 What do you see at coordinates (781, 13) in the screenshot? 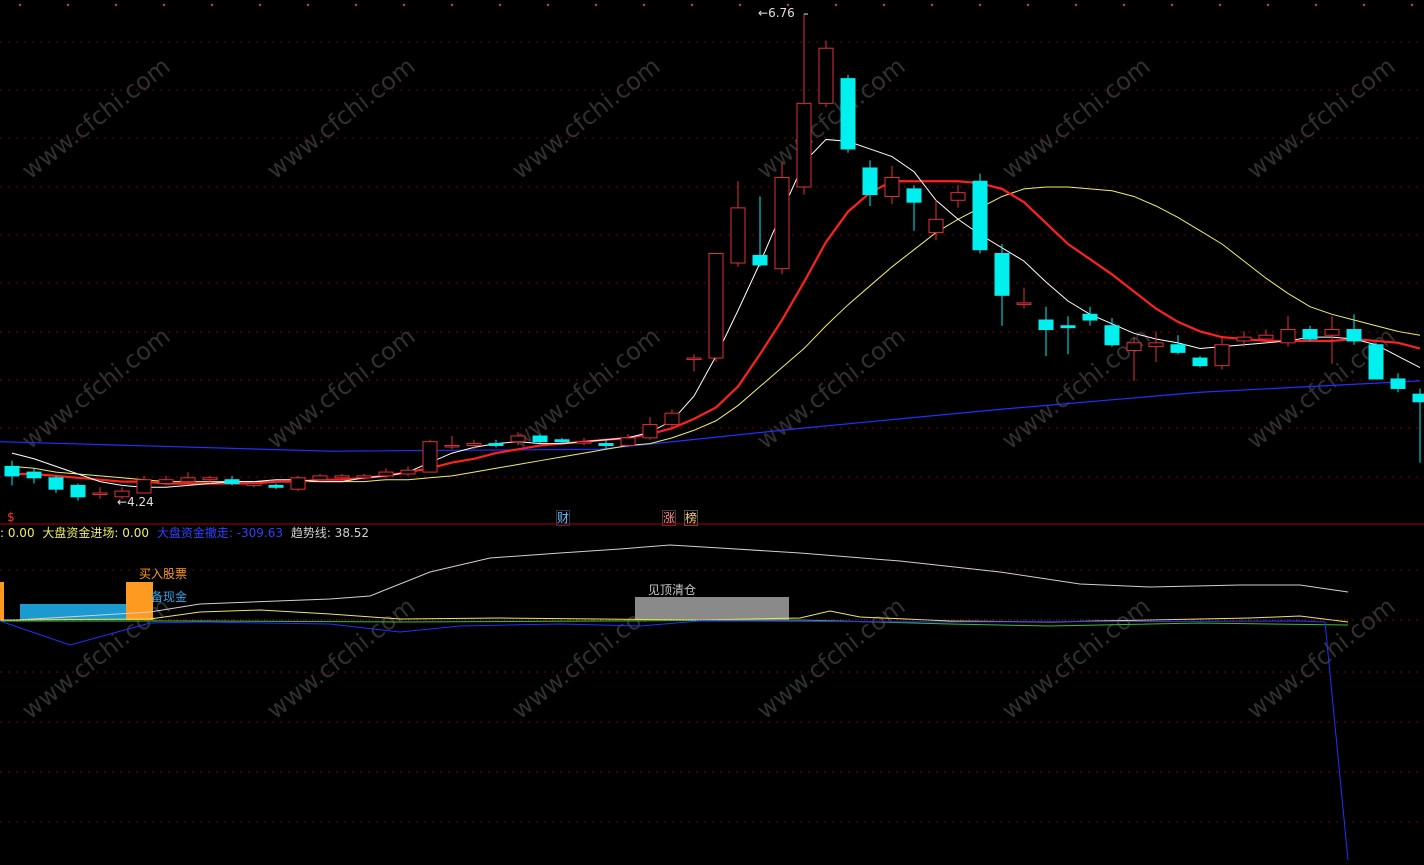
I see `high-value: 6.76` at bounding box center [781, 13].